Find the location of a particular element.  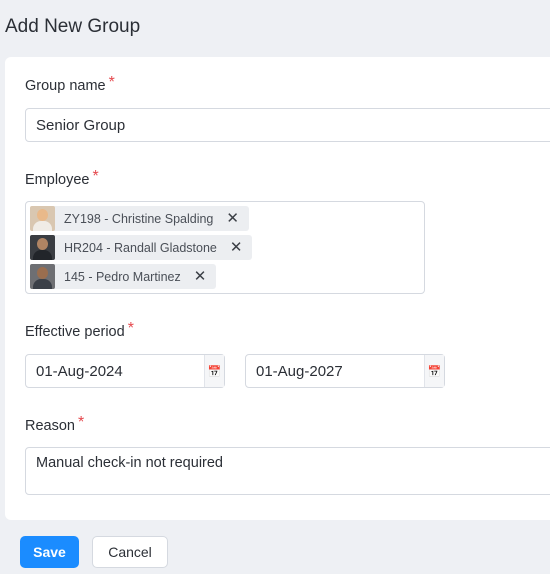

cancel-button: Cancel is located at coordinates (130, 552).